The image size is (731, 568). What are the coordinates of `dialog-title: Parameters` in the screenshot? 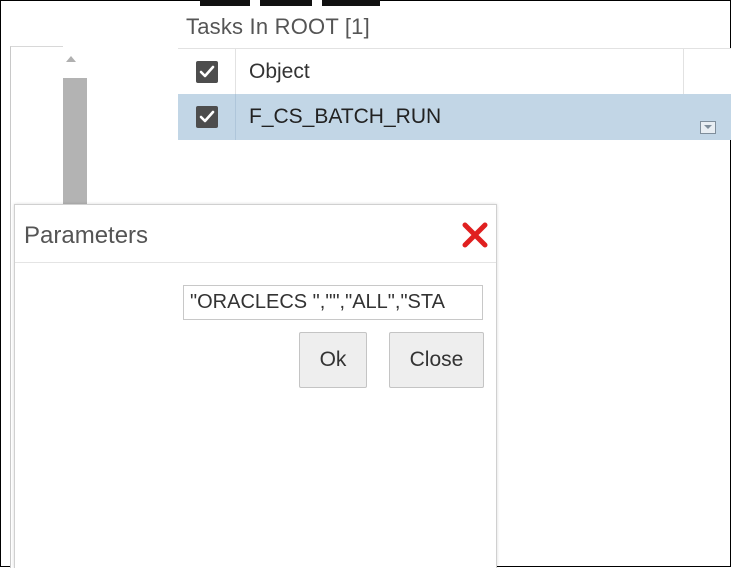 It's located at (86, 235).